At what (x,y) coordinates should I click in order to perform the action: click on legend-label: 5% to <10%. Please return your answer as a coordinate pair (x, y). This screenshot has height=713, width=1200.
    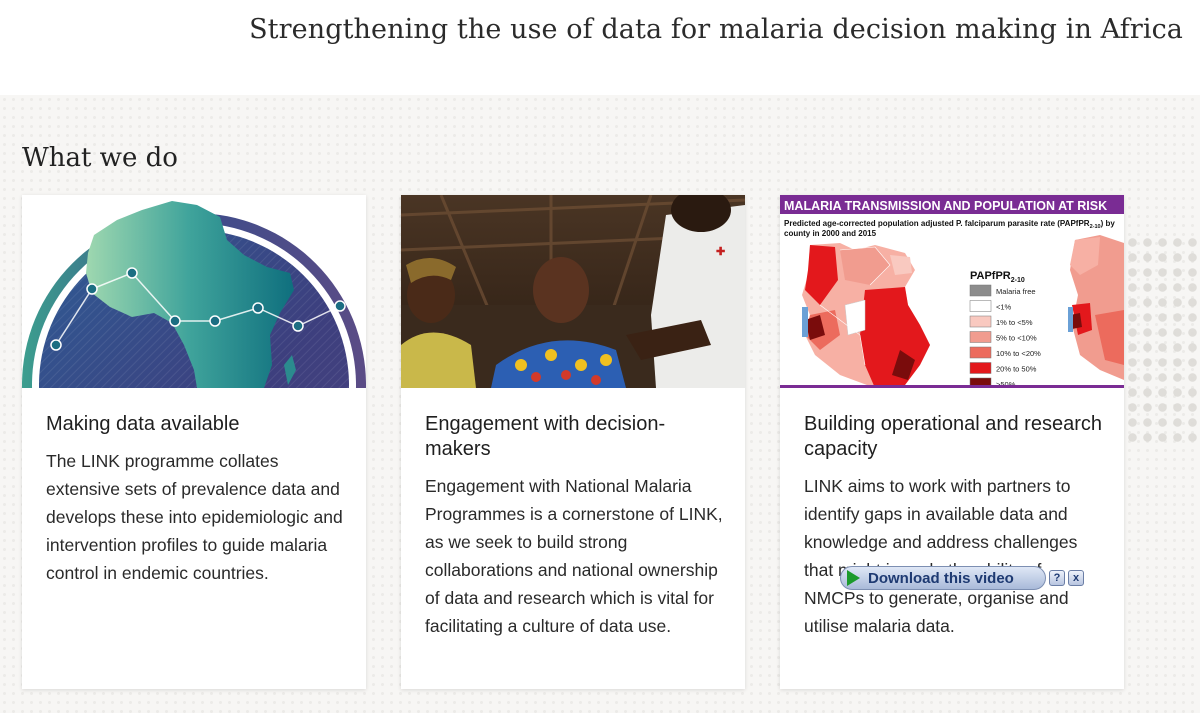
    Looking at the image, I should click on (1016, 338).